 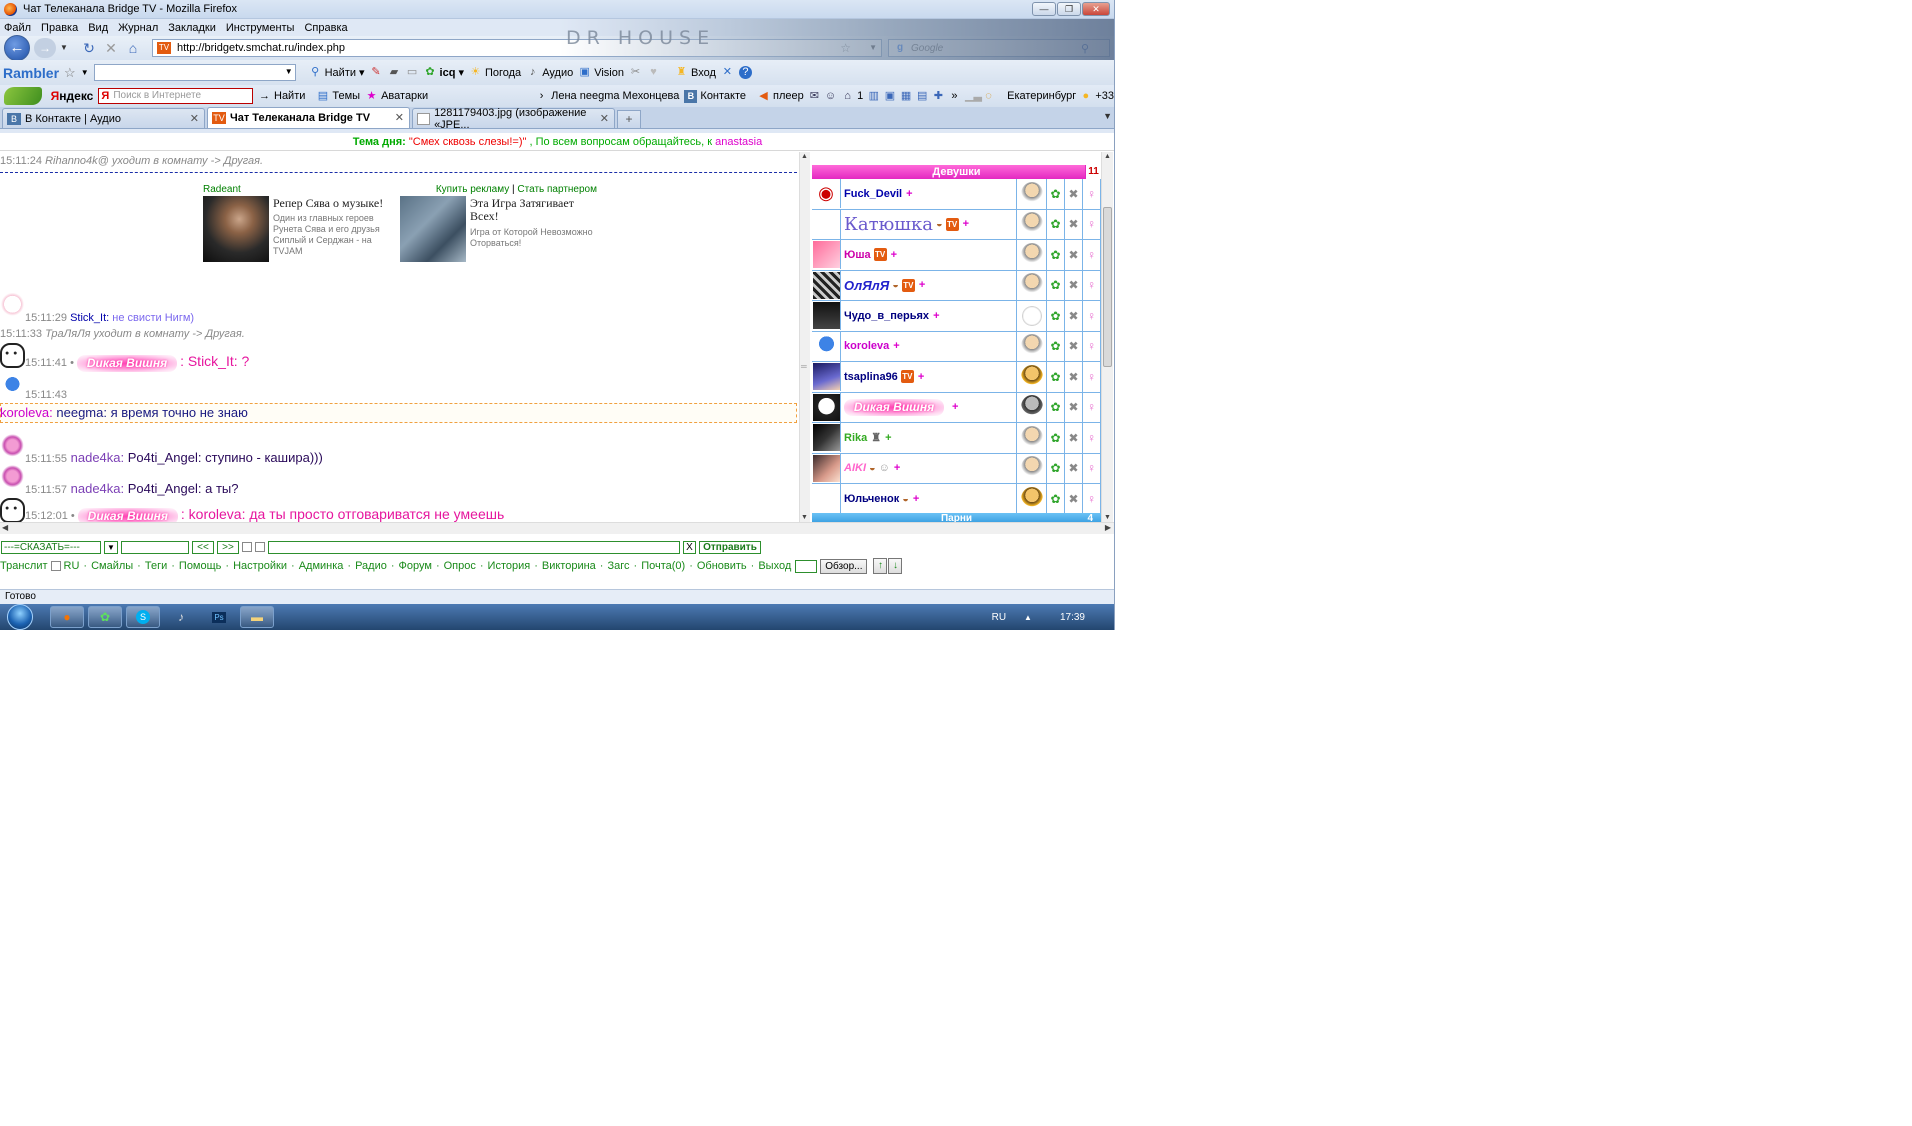 What do you see at coordinates (1060, 96) in the screenshot?
I see `weather-city: Екатеринбург ● +33` at bounding box center [1060, 96].